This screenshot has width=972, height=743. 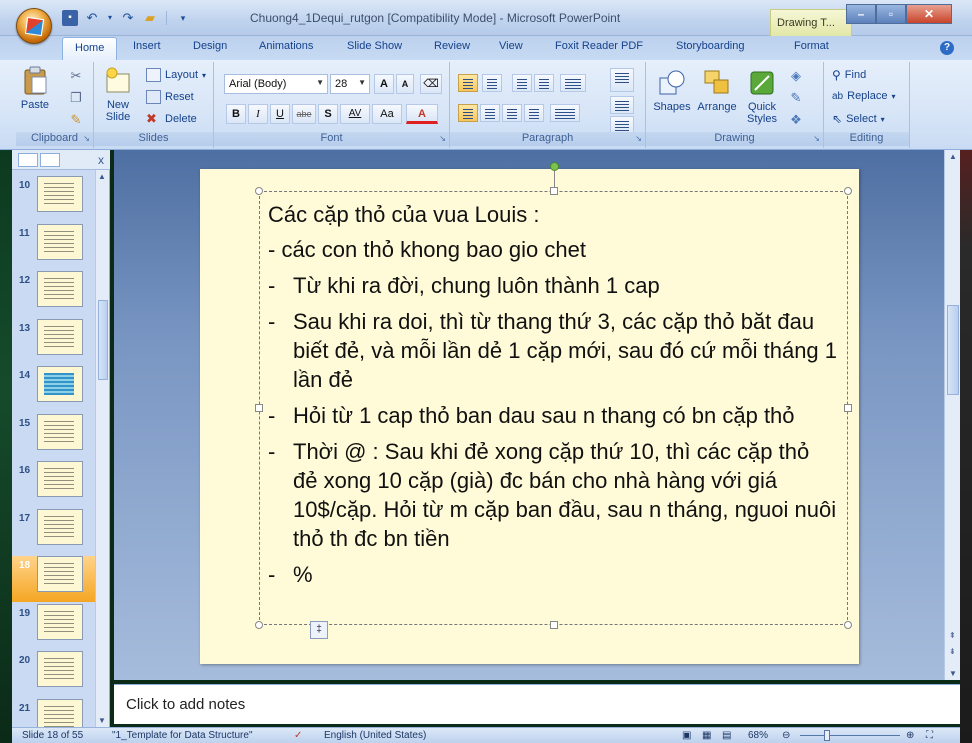 What do you see at coordinates (796, 98) in the screenshot?
I see `shape-outline-icon: ✎` at bounding box center [796, 98].